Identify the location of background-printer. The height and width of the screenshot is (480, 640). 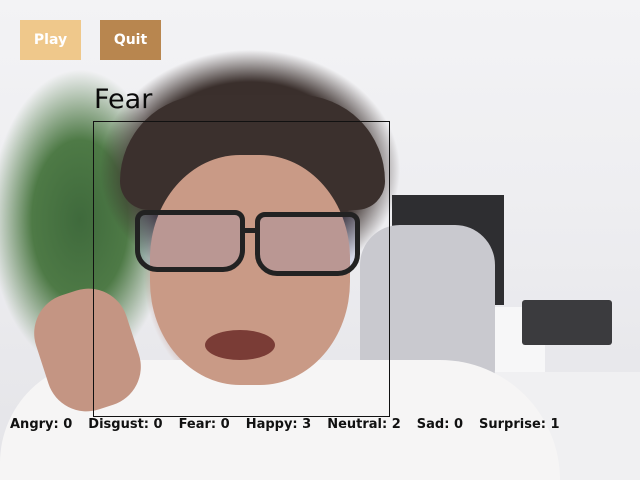
(567, 322).